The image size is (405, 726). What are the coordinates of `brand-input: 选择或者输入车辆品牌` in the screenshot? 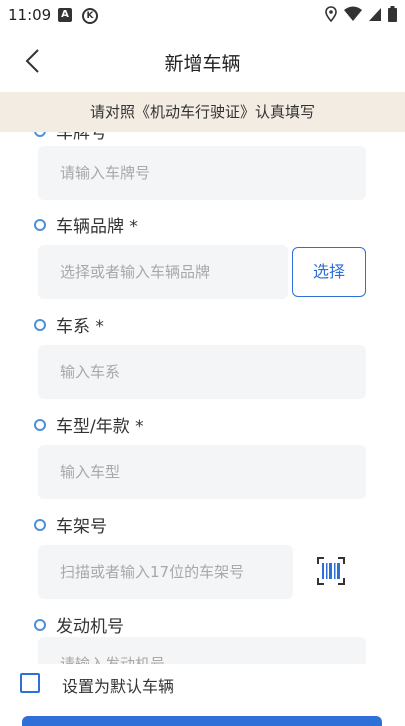 It's located at (163, 272).